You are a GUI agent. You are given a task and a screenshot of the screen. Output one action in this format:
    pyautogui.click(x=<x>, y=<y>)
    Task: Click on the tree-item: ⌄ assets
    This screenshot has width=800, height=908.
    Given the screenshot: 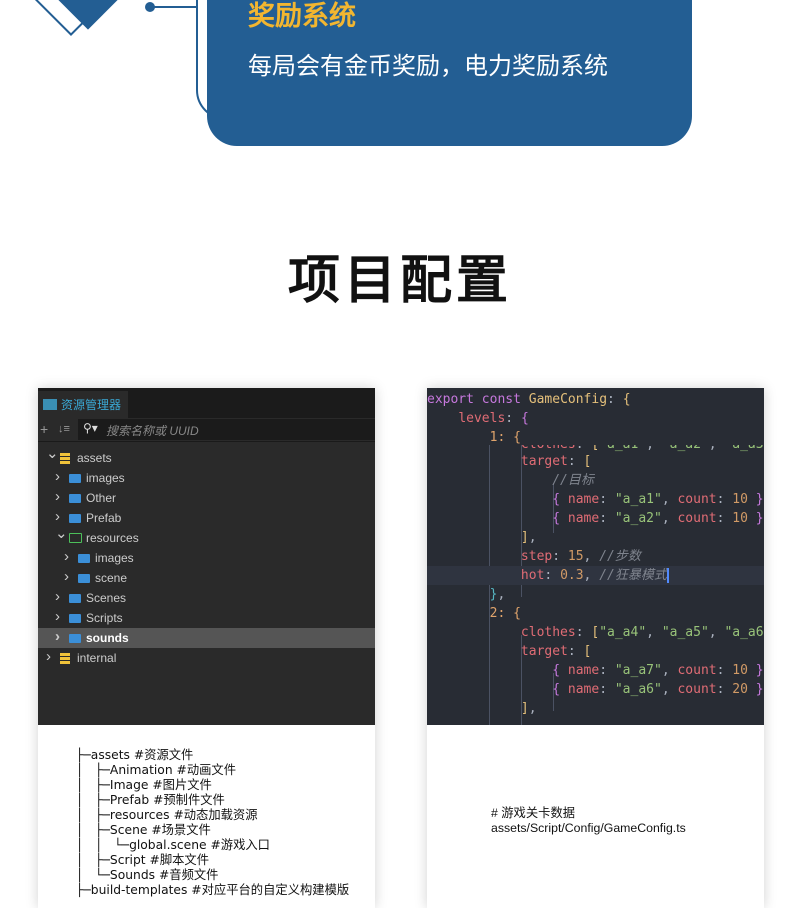 What is the action you would take?
    pyautogui.click(x=206, y=456)
    